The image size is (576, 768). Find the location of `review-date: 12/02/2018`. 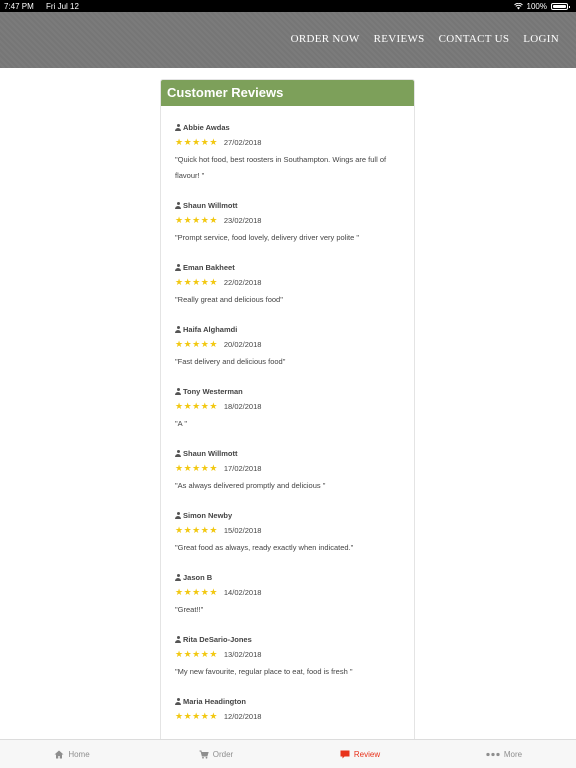

review-date: 12/02/2018 is located at coordinates (242, 716).